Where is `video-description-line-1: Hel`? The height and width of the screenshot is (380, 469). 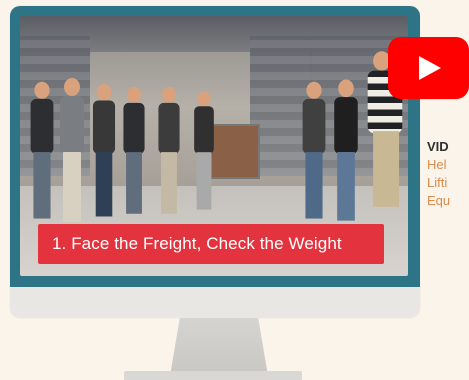
video-description-line-1: Hel is located at coordinates (437, 164).